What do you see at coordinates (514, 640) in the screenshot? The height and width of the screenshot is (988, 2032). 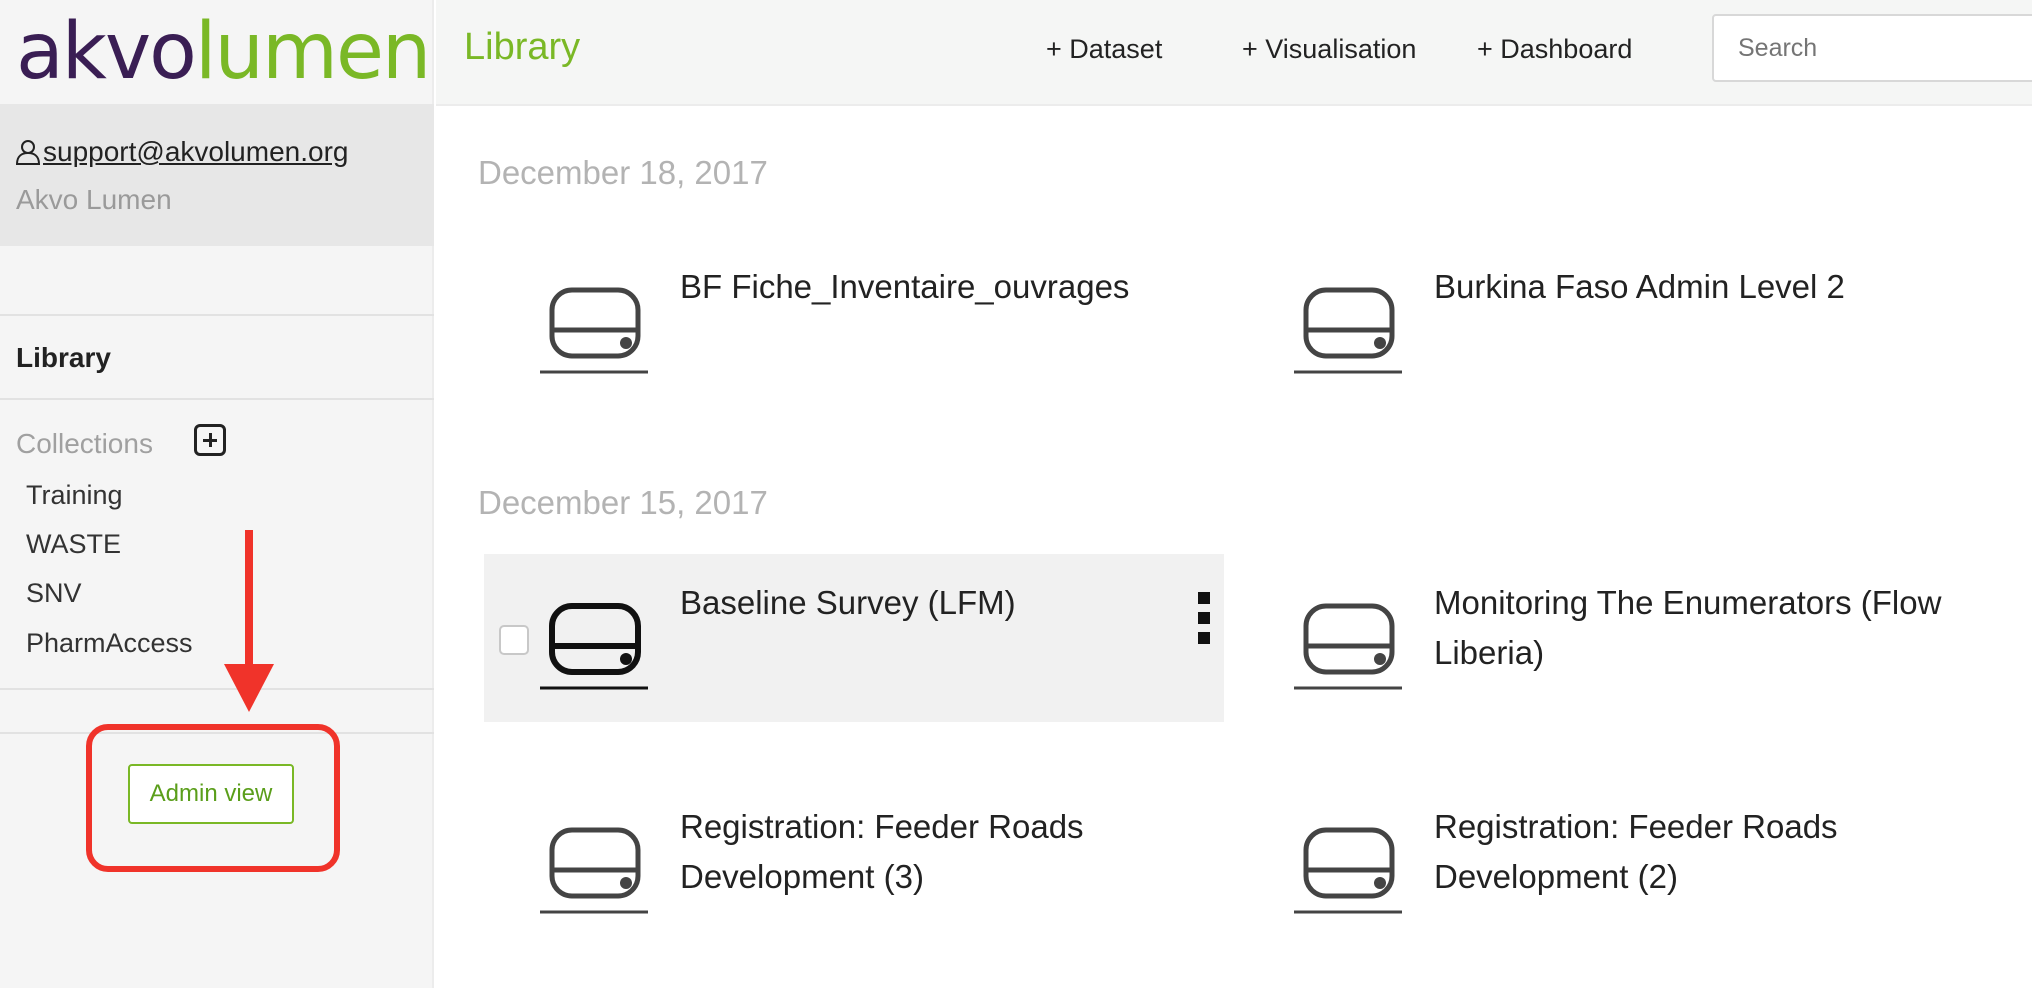 I see `select-checkbox` at bounding box center [514, 640].